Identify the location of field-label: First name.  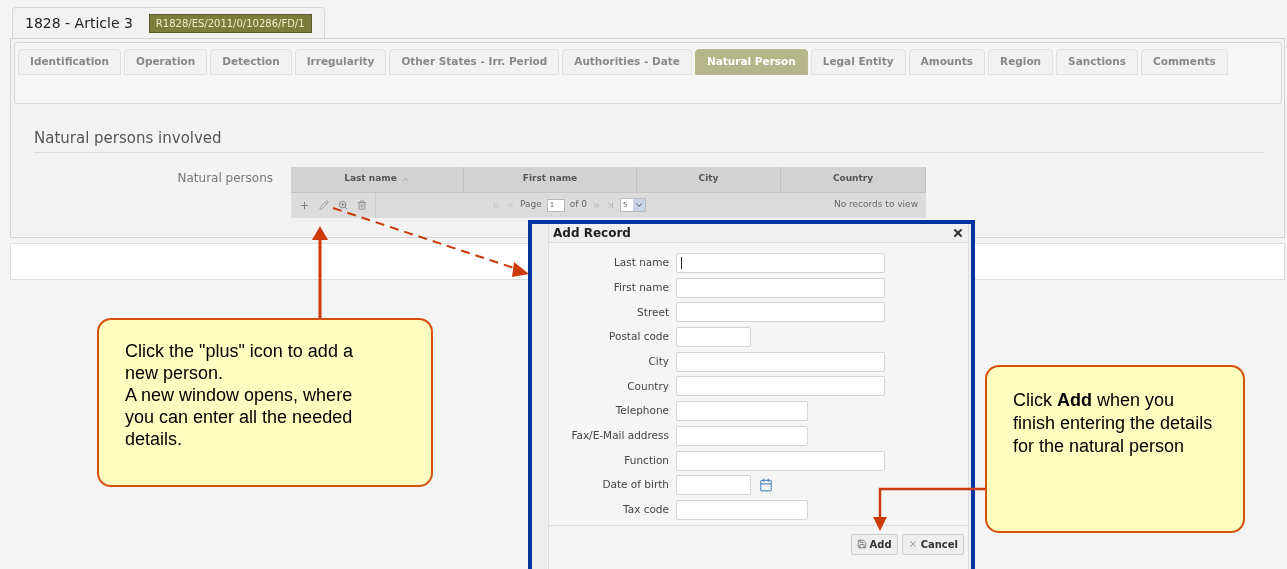
(640, 287).